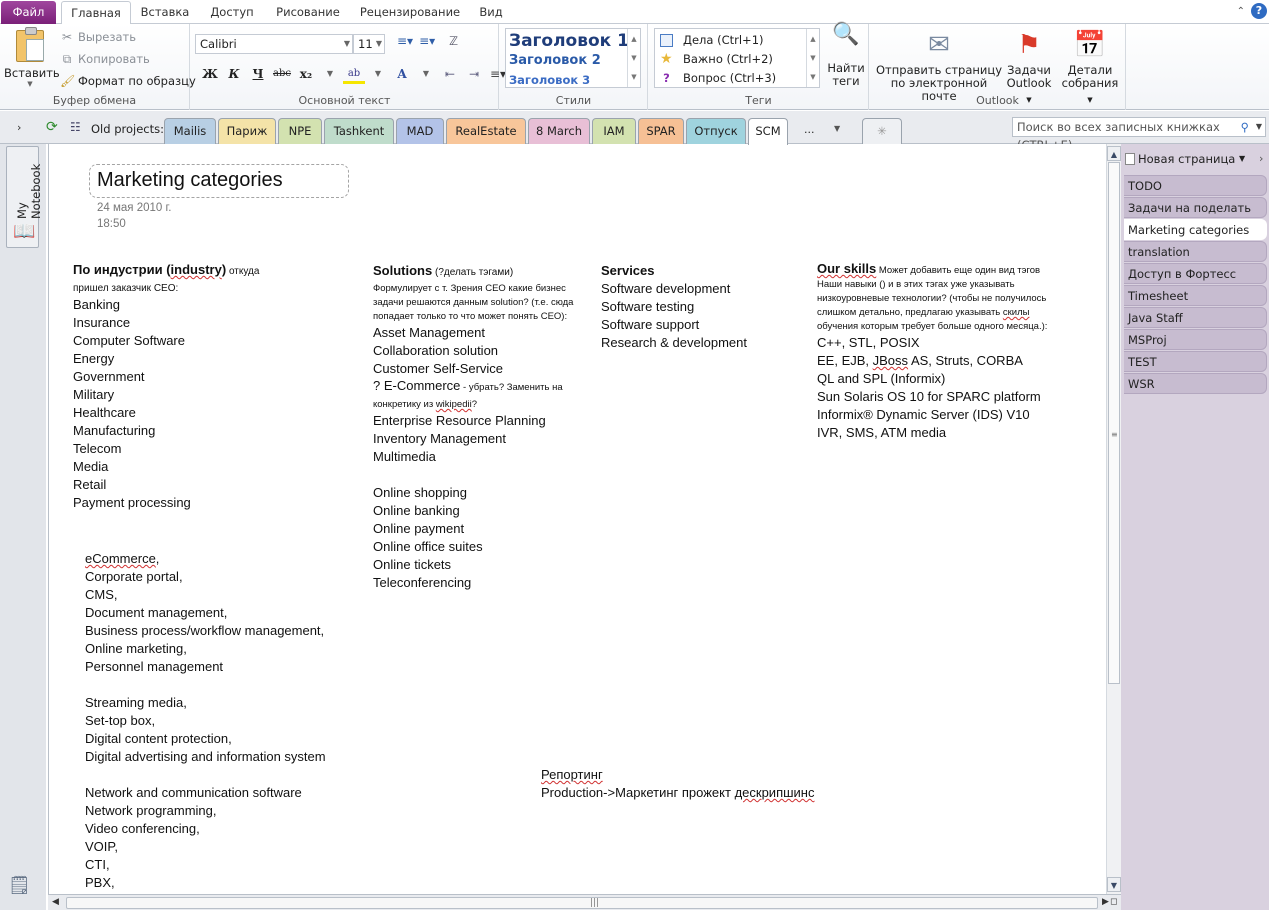 This screenshot has width=1269, height=910. Describe the element at coordinates (1195, 339) in the screenshot. I see `page-item: MSProj` at that location.